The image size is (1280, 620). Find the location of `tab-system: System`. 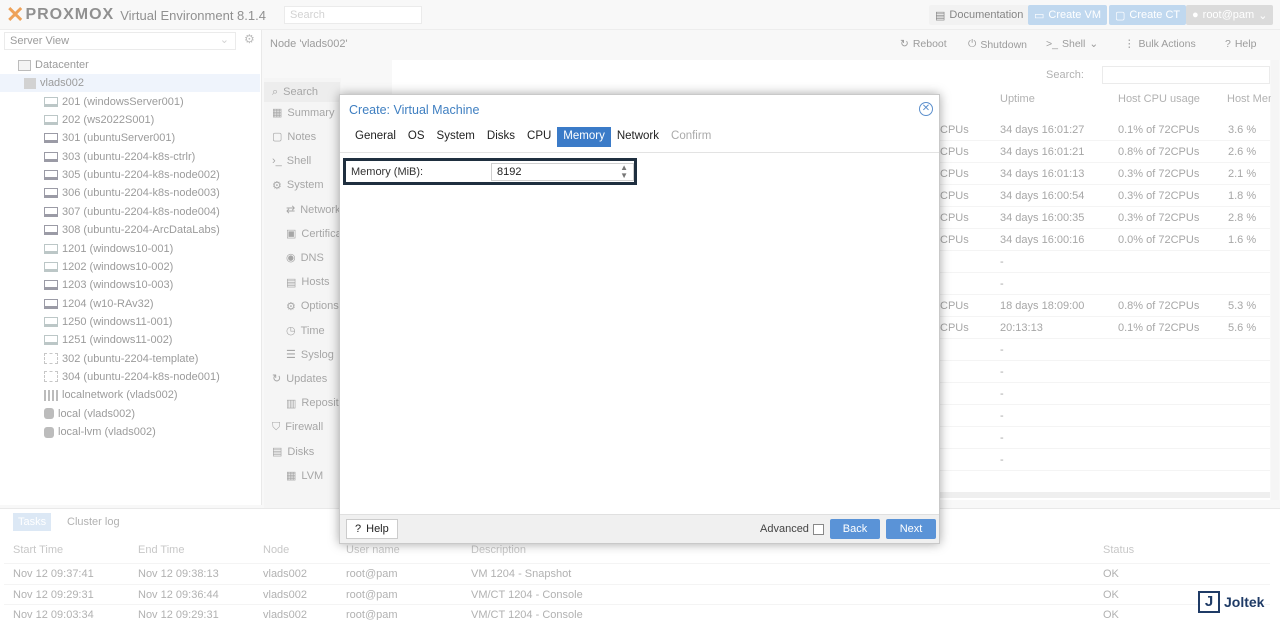

tab-system: System is located at coordinates (456, 137).